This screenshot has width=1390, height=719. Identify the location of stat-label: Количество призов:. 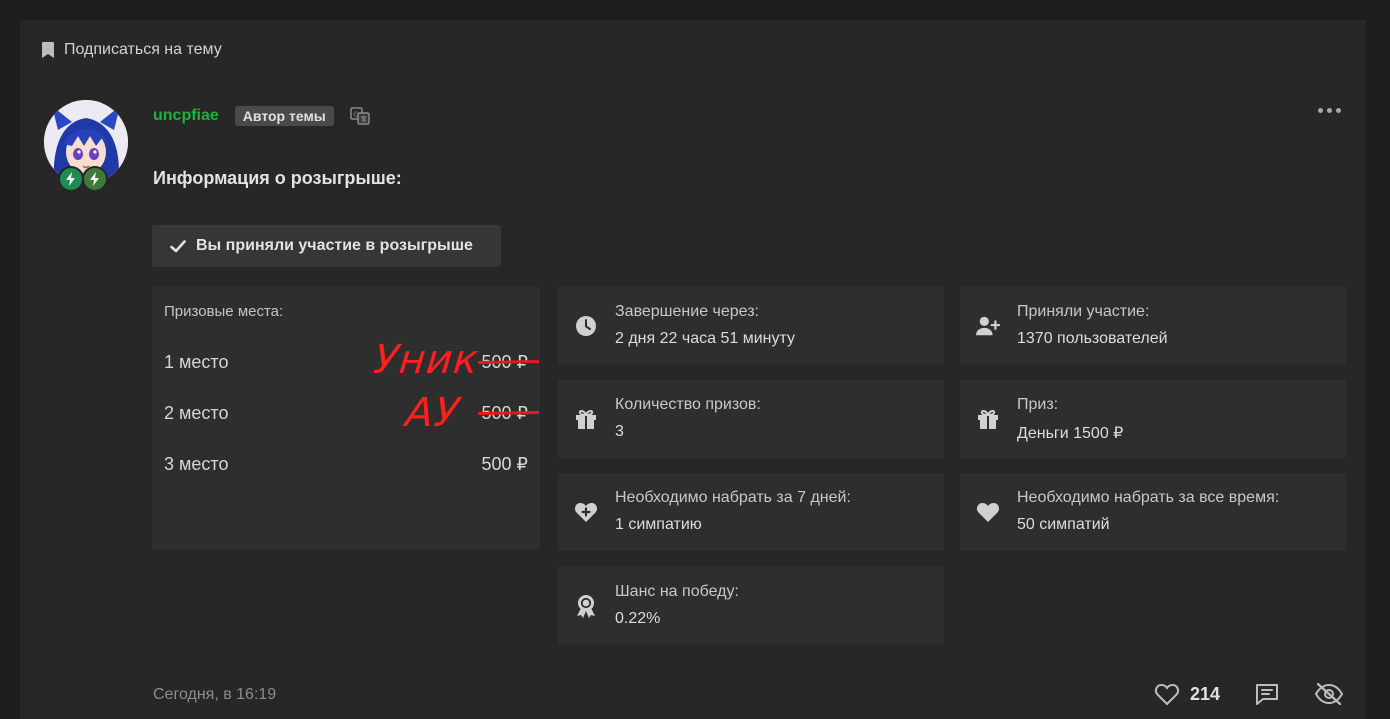
(688, 404).